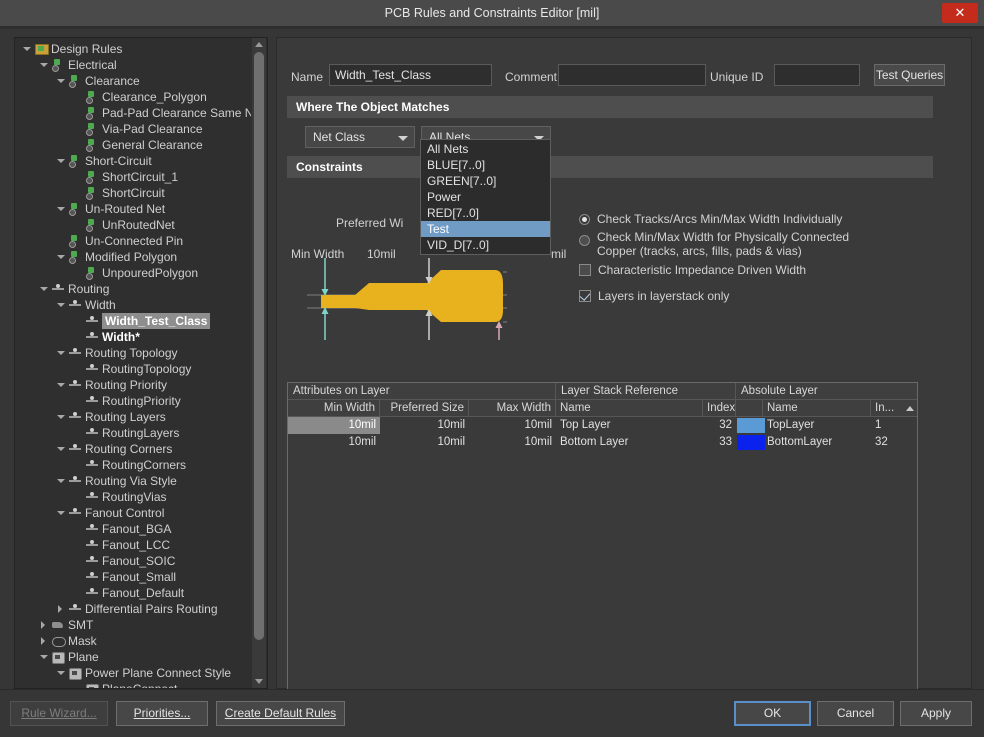 The height and width of the screenshot is (737, 984). Describe the element at coordinates (259, 44) in the screenshot. I see `chevron-up-icon` at that location.